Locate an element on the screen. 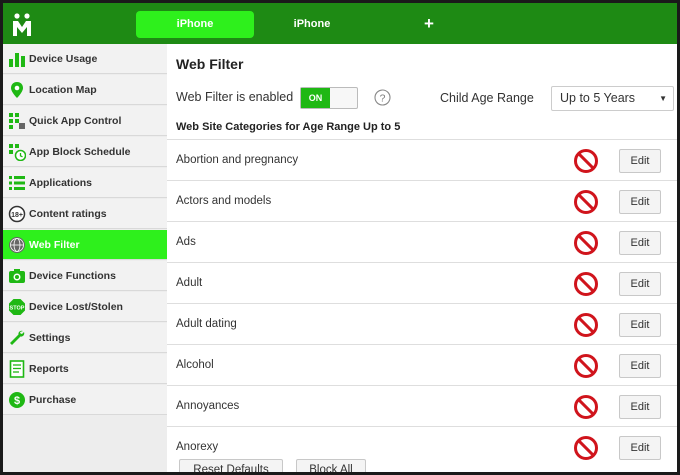 The height and width of the screenshot is (475, 680). category-row: Adult Edit is located at coordinates (422, 282).